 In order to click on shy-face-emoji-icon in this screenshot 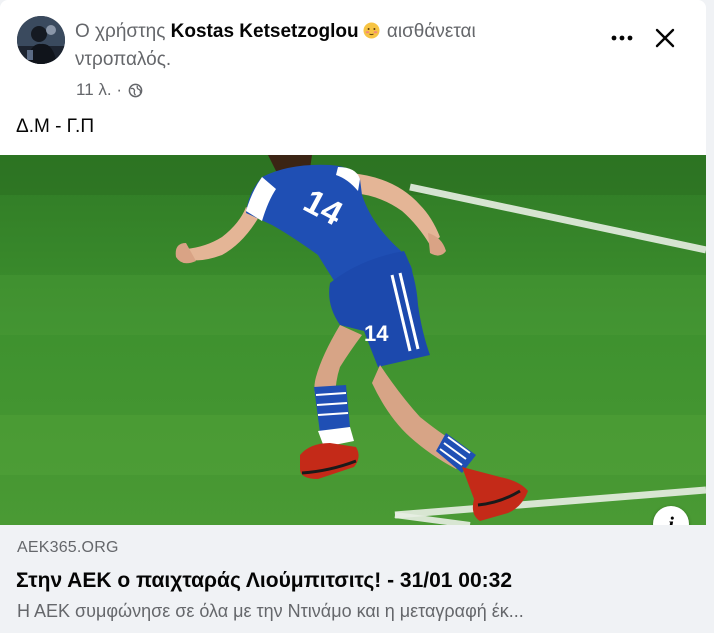, I will do `click(371, 29)`.